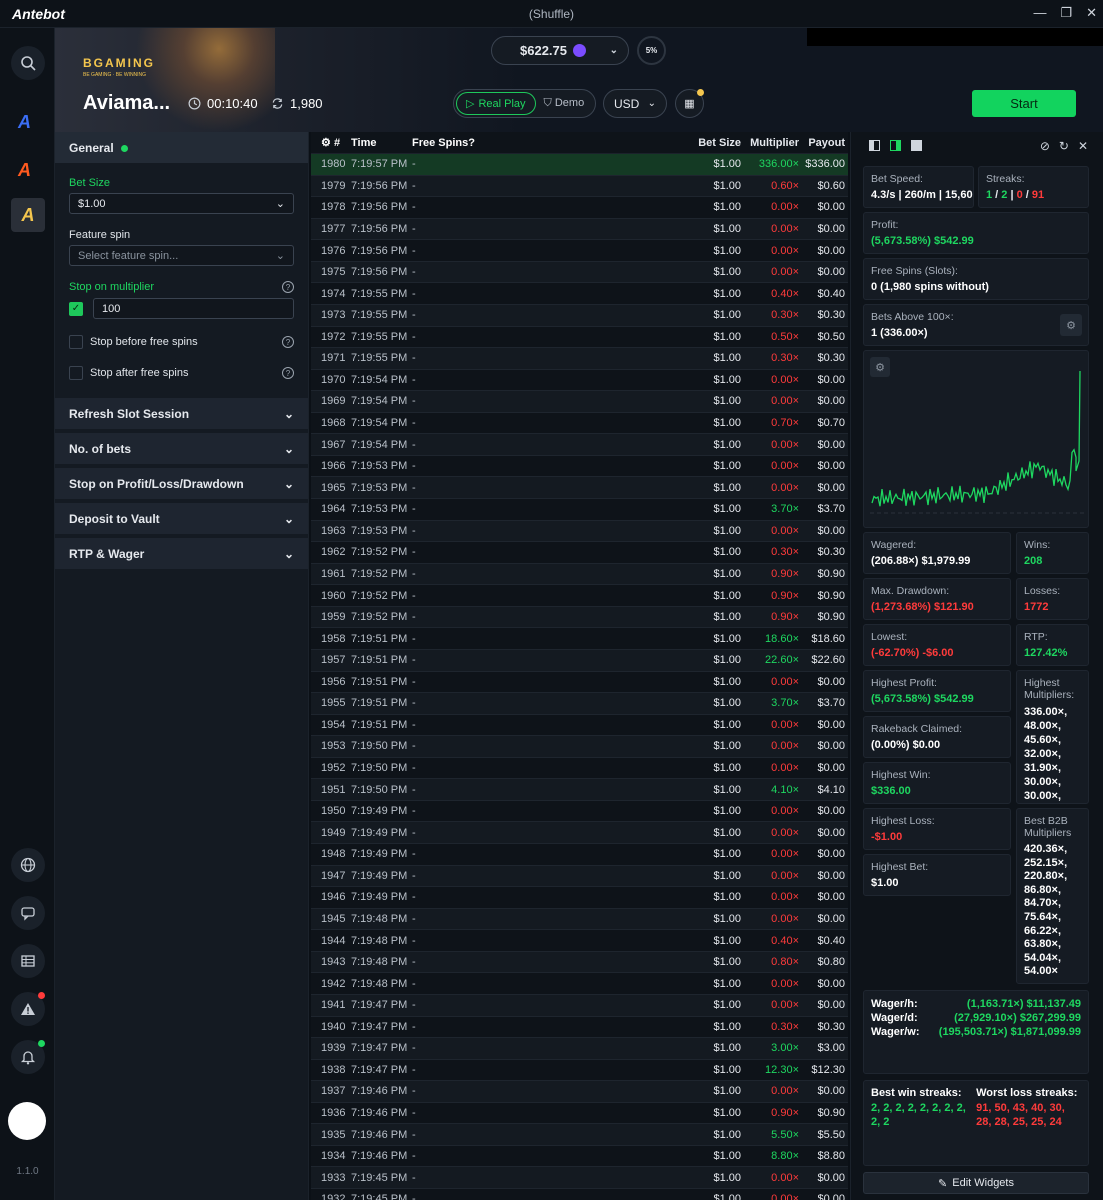 The image size is (1103, 1200). Describe the element at coordinates (895, 145) in the screenshot. I see `layout-right-icon` at that location.